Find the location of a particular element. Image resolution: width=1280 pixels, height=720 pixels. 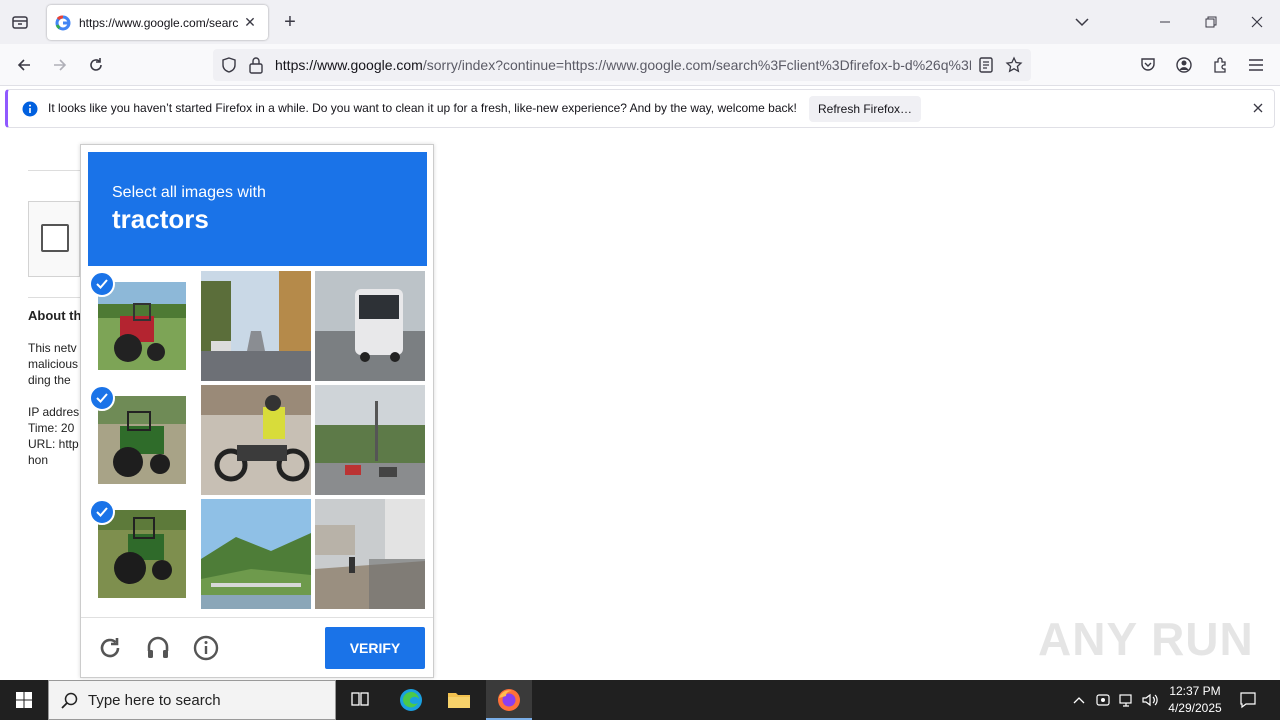

taskbar-search-box: Type here to search is located at coordinates (192, 700).